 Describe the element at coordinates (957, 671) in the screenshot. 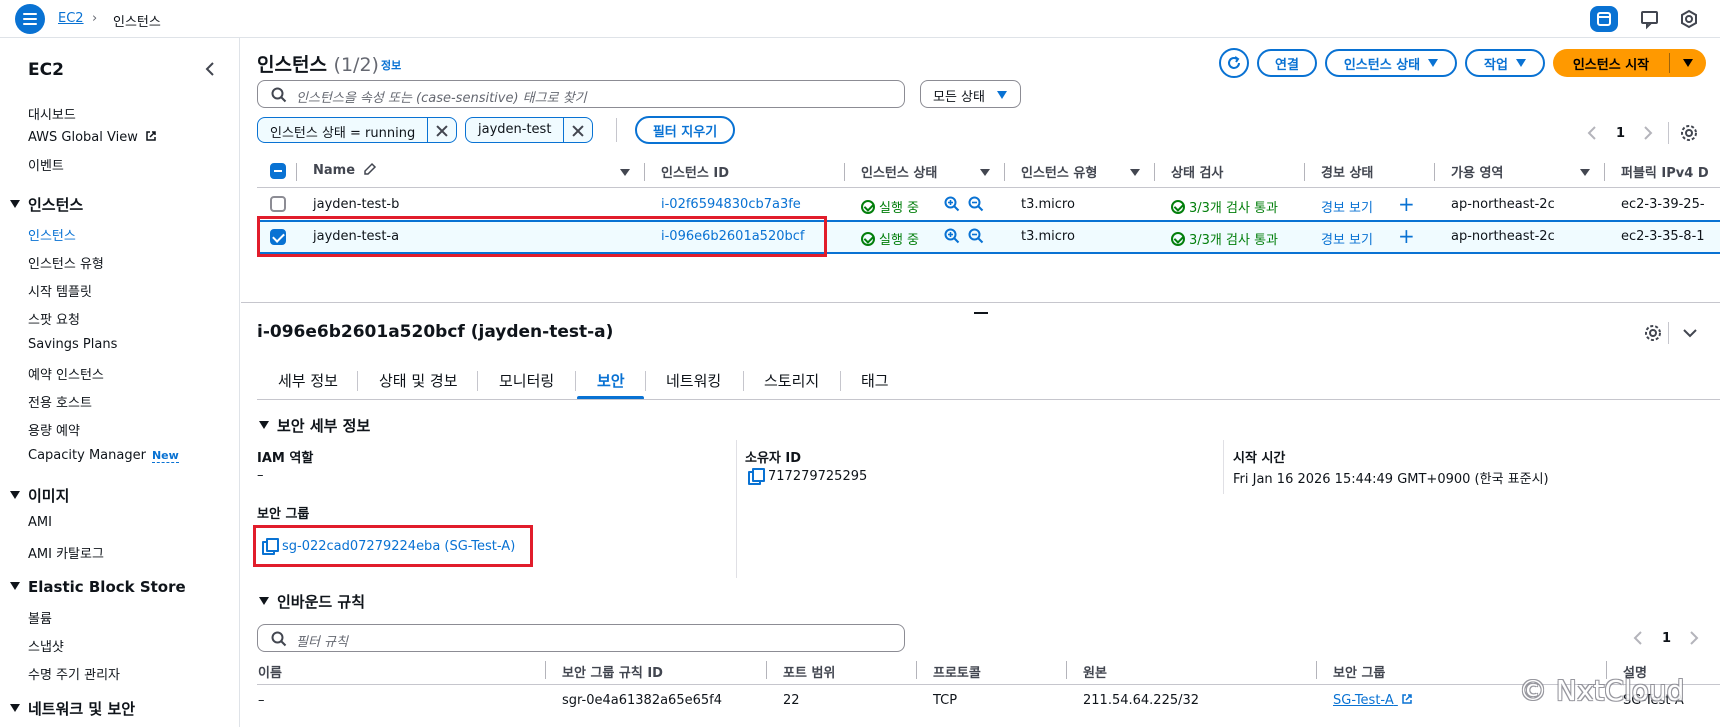

I see `column-header-protocol: 프로토콜` at that location.